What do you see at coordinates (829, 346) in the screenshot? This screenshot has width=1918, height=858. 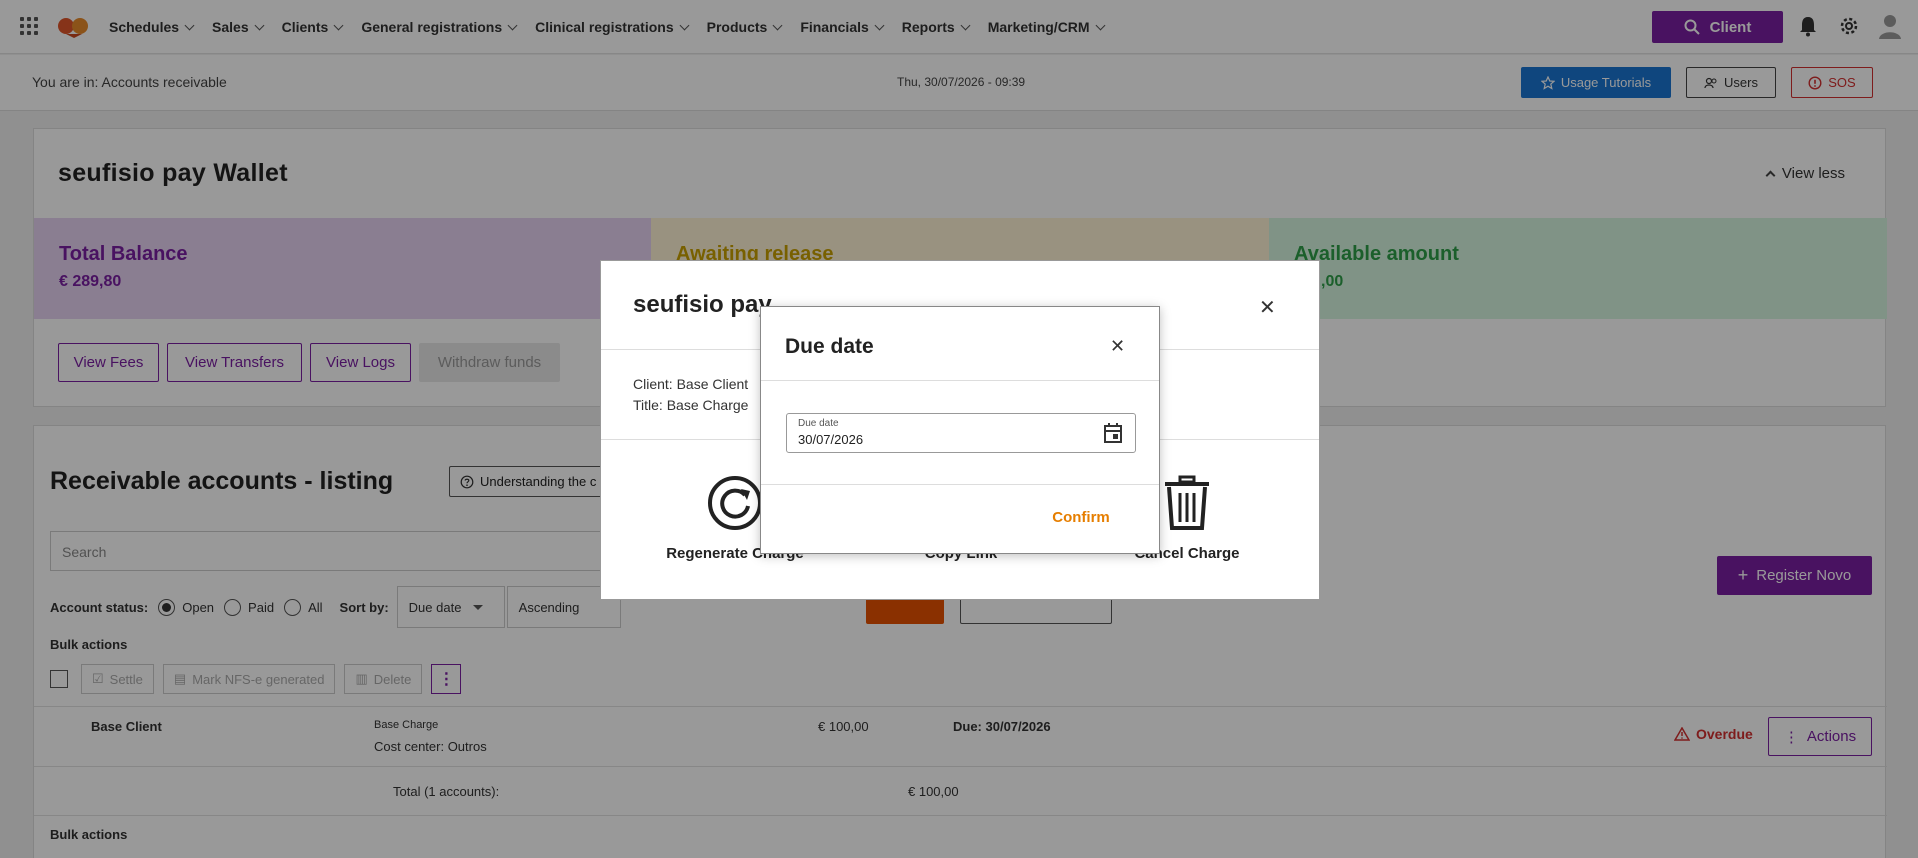 I see `due-date-title: Due date` at bounding box center [829, 346].